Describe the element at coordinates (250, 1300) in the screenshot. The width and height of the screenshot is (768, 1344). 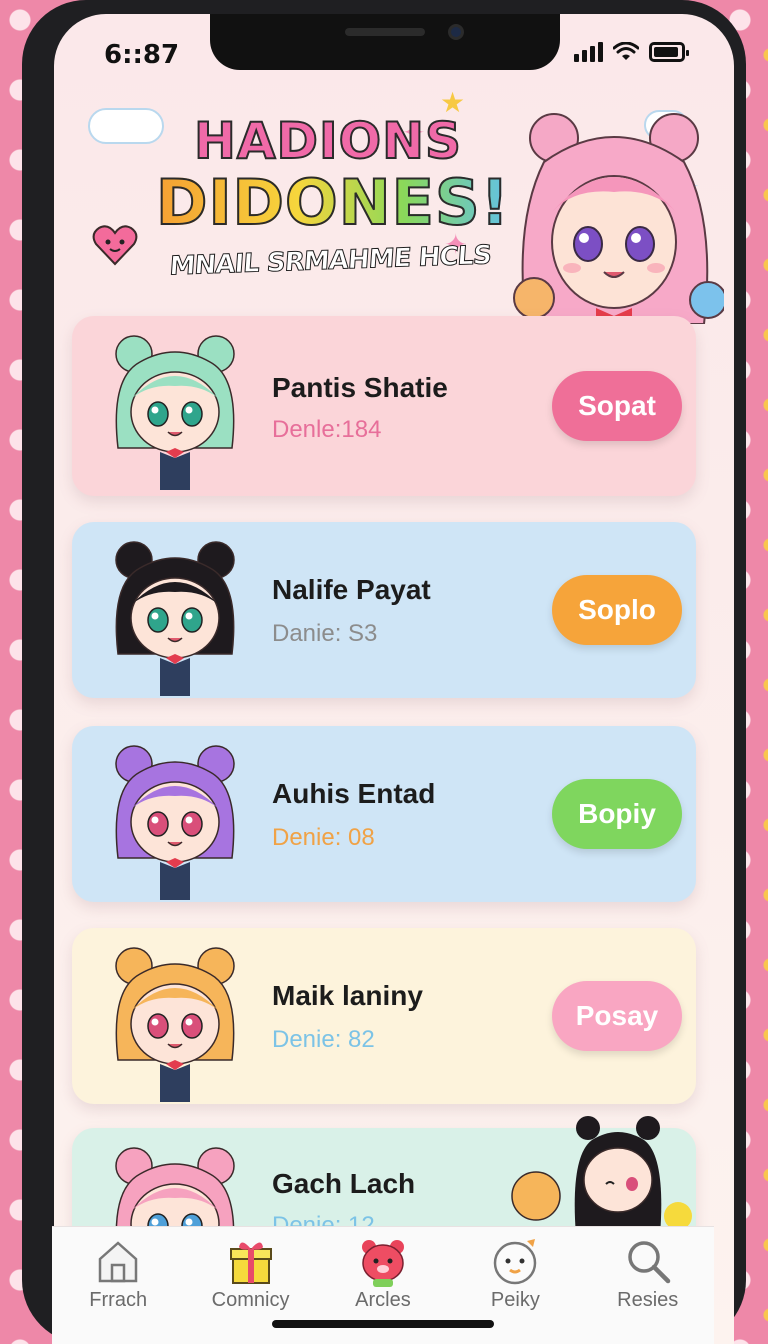
I see `tab-label: Comnicy` at that location.